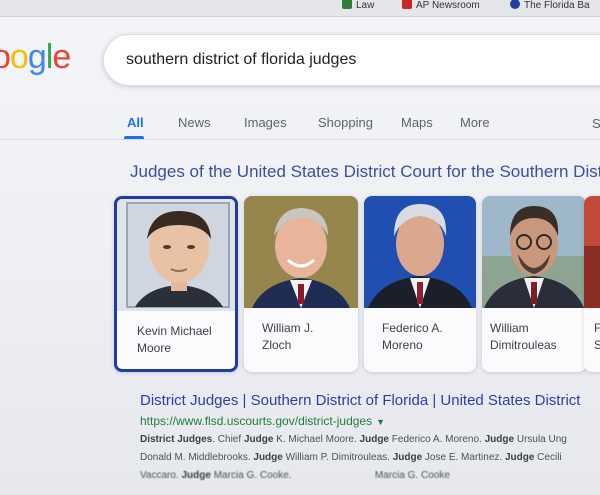  What do you see at coordinates (176, 439) in the screenshot?
I see `snippet-bold-text: District Judges` at bounding box center [176, 439].